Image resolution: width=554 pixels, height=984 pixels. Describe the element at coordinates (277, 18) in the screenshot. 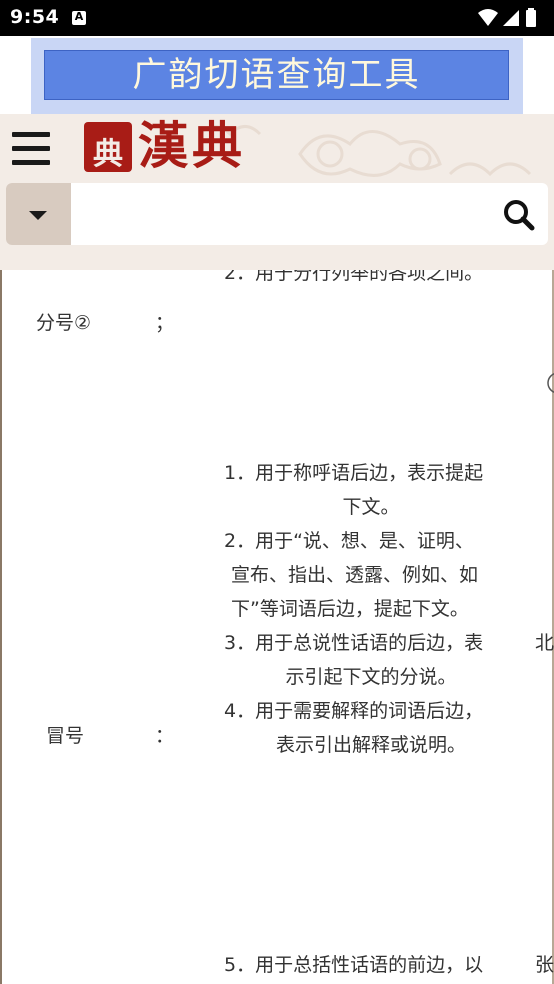

I see `status-bar: 9:54 A` at that location.